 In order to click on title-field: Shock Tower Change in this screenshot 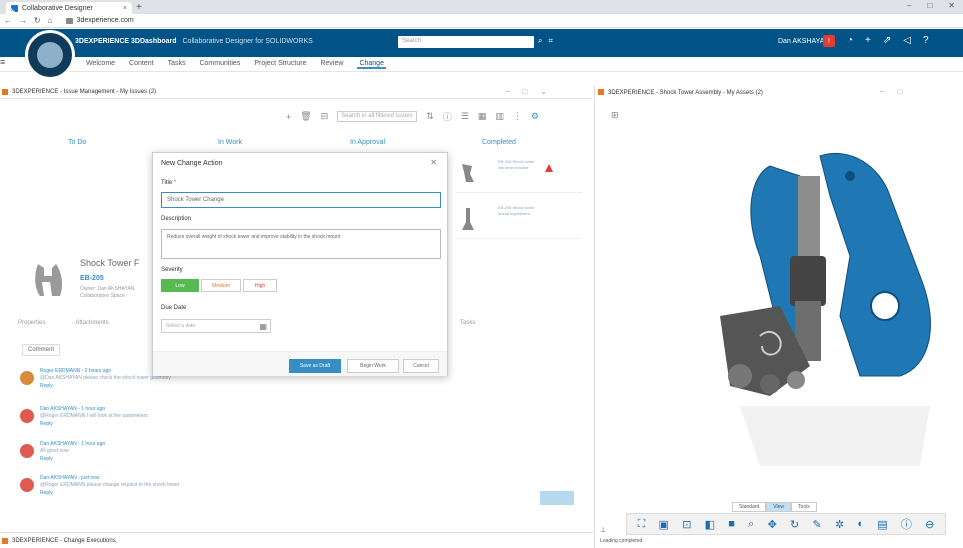, I will do `click(301, 200)`.